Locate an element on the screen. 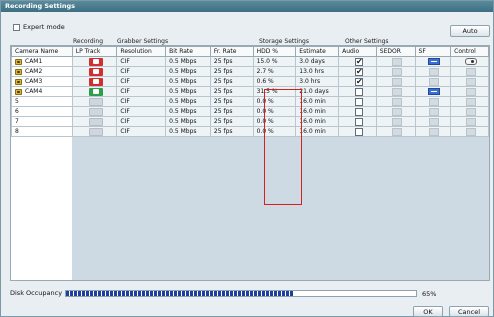 This screenshot has height=317, width=494. camera-name-cell: 7 is located at coordinates (42, 121).